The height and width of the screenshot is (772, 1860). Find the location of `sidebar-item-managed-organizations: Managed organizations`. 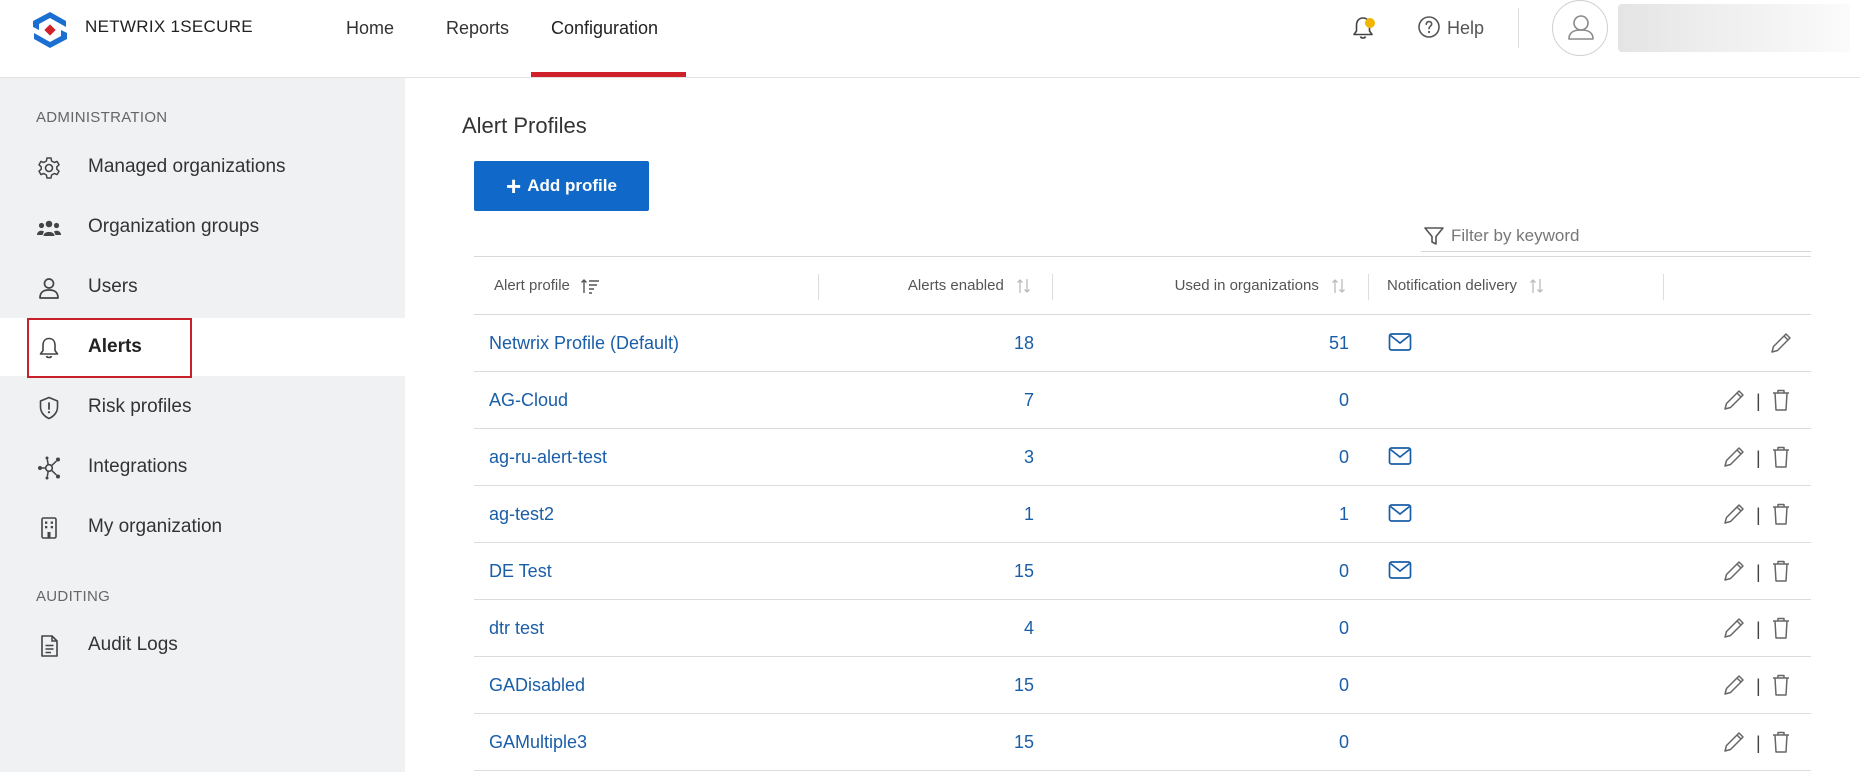

sidebar-item-managed-organizations: Managed organizations is located at coordinates (202, 167).